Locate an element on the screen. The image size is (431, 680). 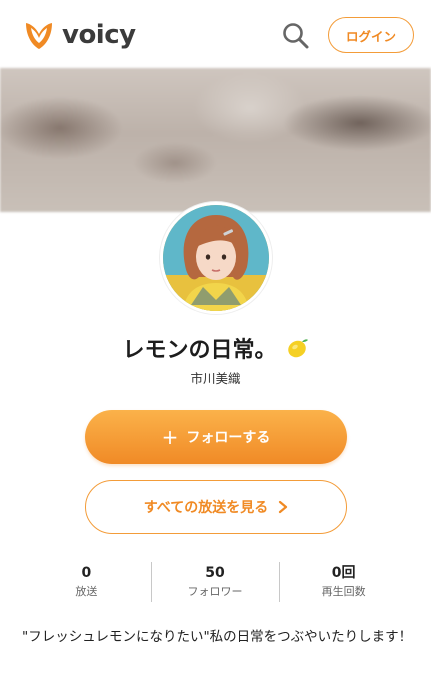
all-broadcasts-button: すべての放送を見る is located at coordinates (216, 507).